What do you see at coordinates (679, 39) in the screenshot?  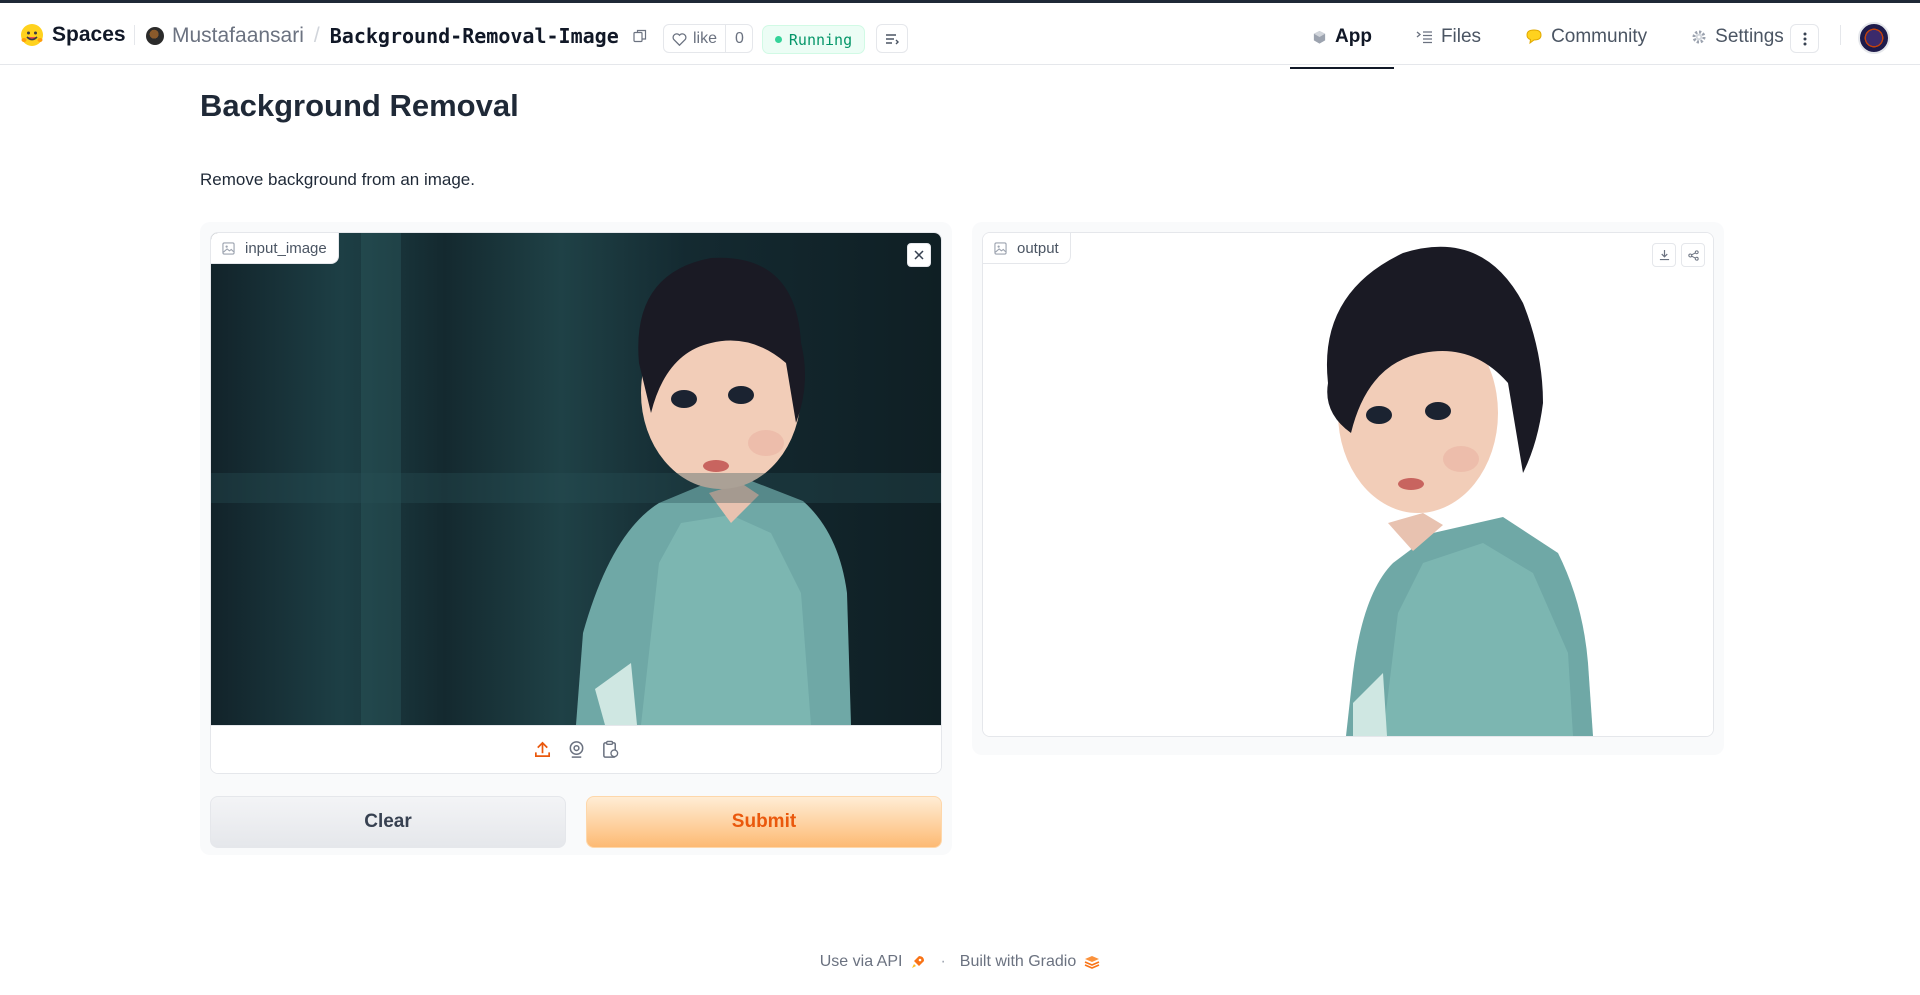 I see `heart-icon` at bounding box center [679, 39].